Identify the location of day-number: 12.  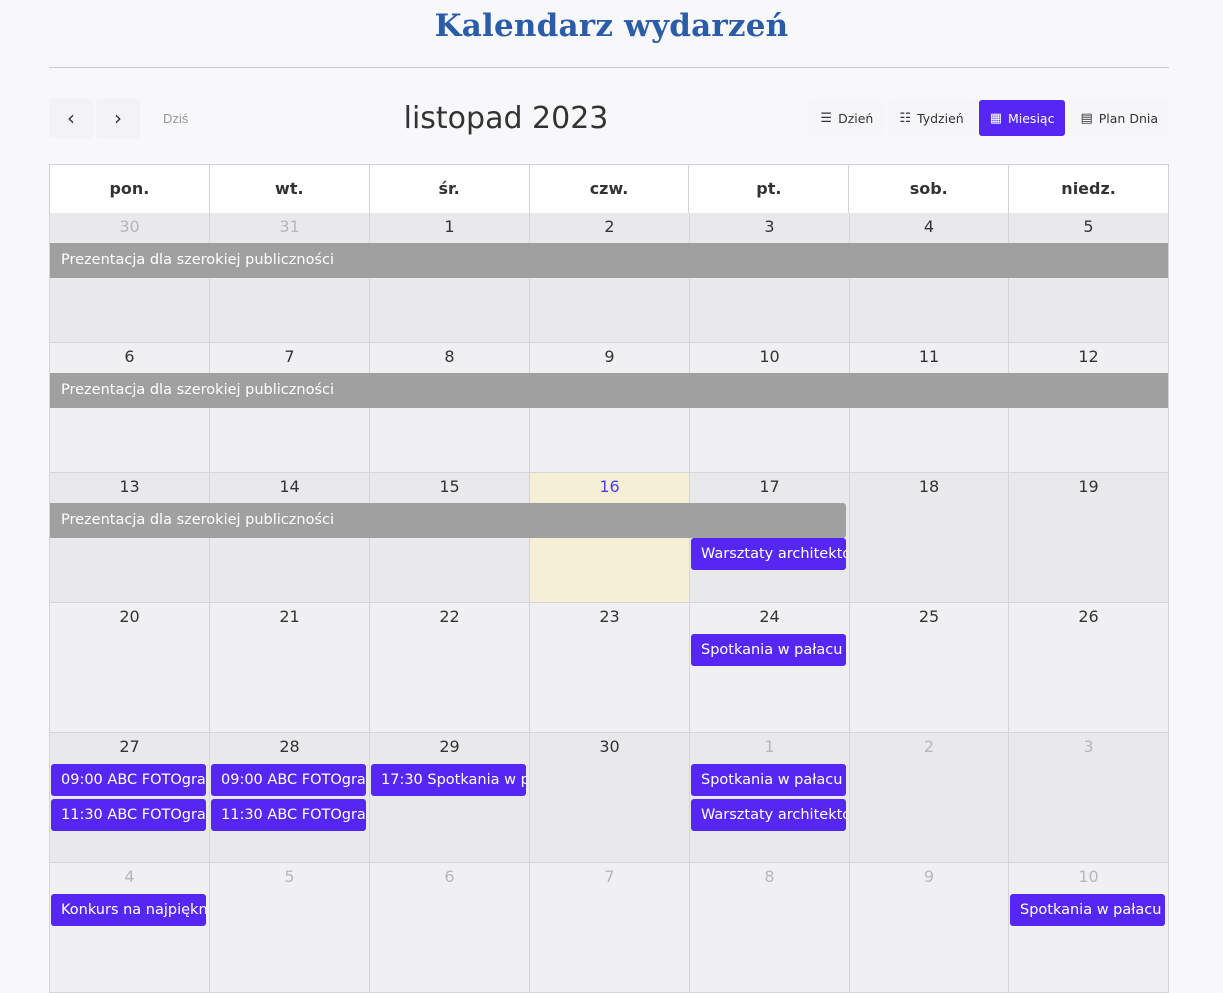
(1088, 356).